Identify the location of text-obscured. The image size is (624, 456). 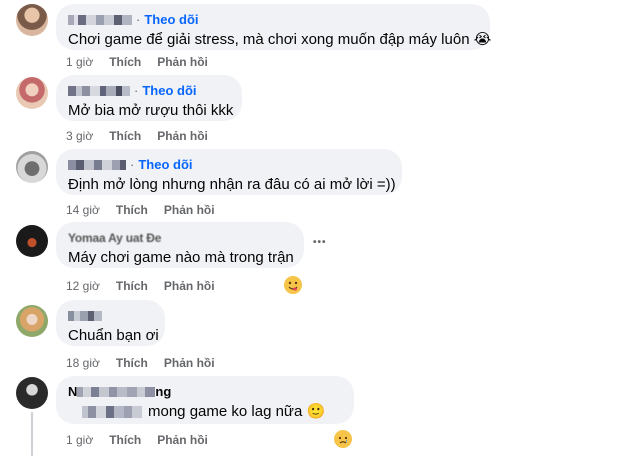
(112, 412).